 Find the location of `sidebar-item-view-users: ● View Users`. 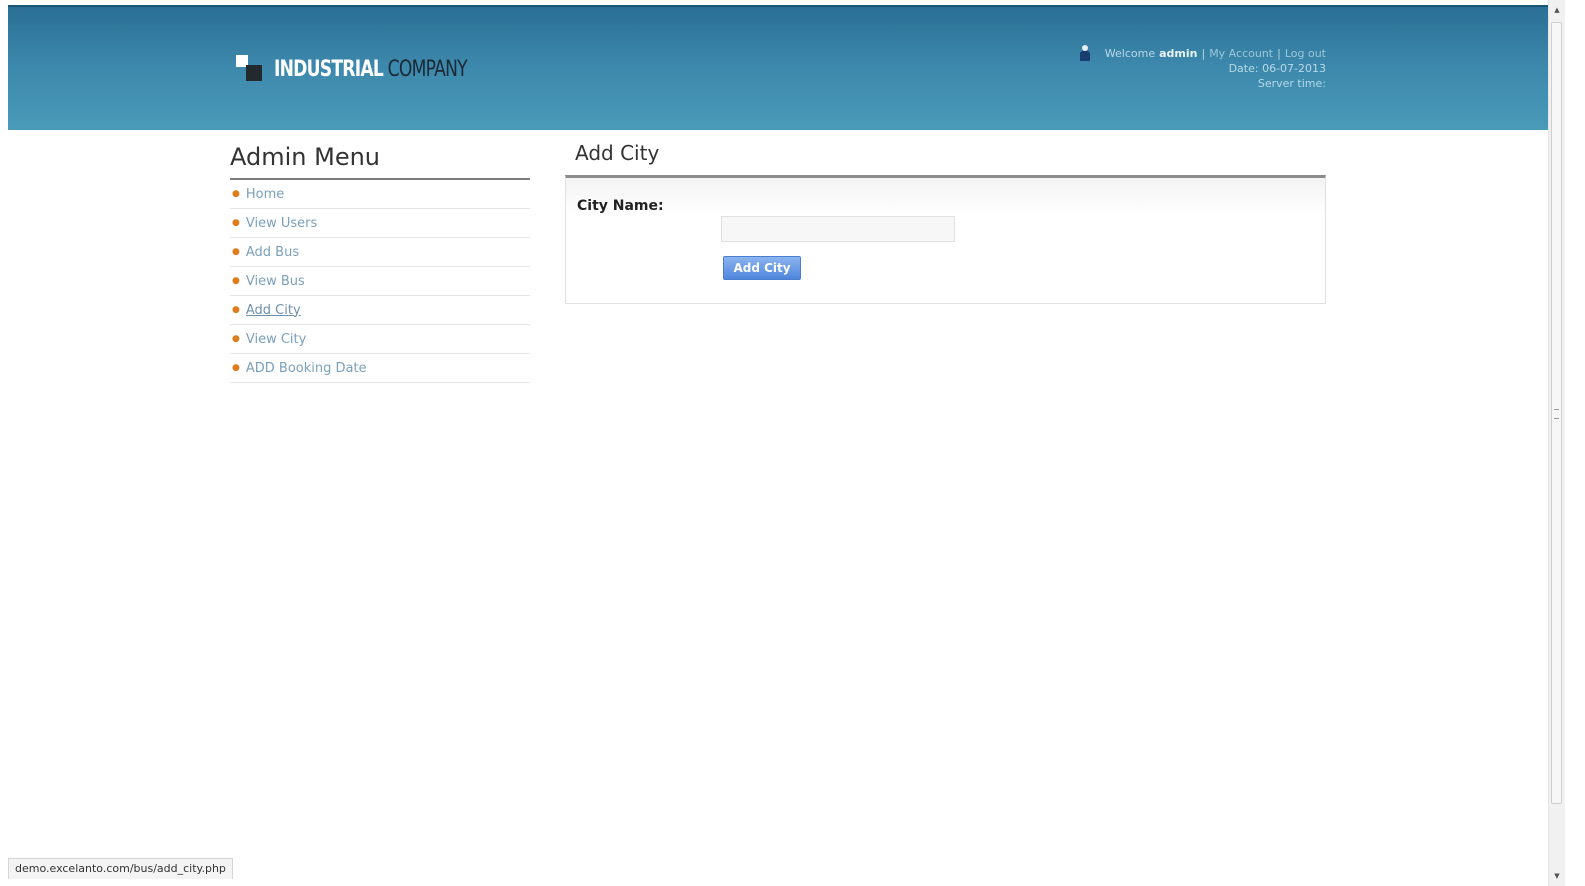

sidebar-item-view-users: ● View Users is located at coordinates (380, 223).